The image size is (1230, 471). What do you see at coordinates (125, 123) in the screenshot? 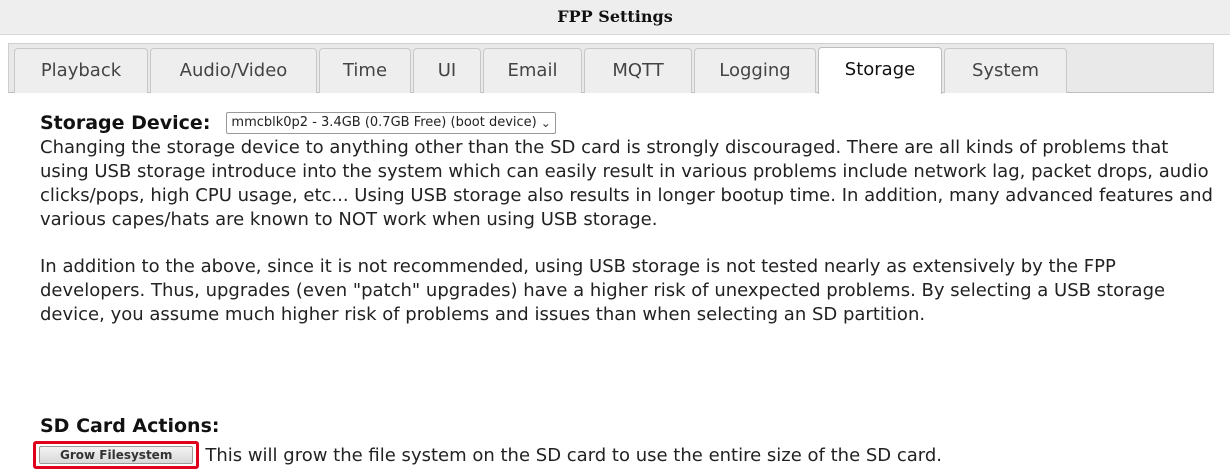
I see `storage-device-label: Storage Device:` at bounding box center [125, 123].